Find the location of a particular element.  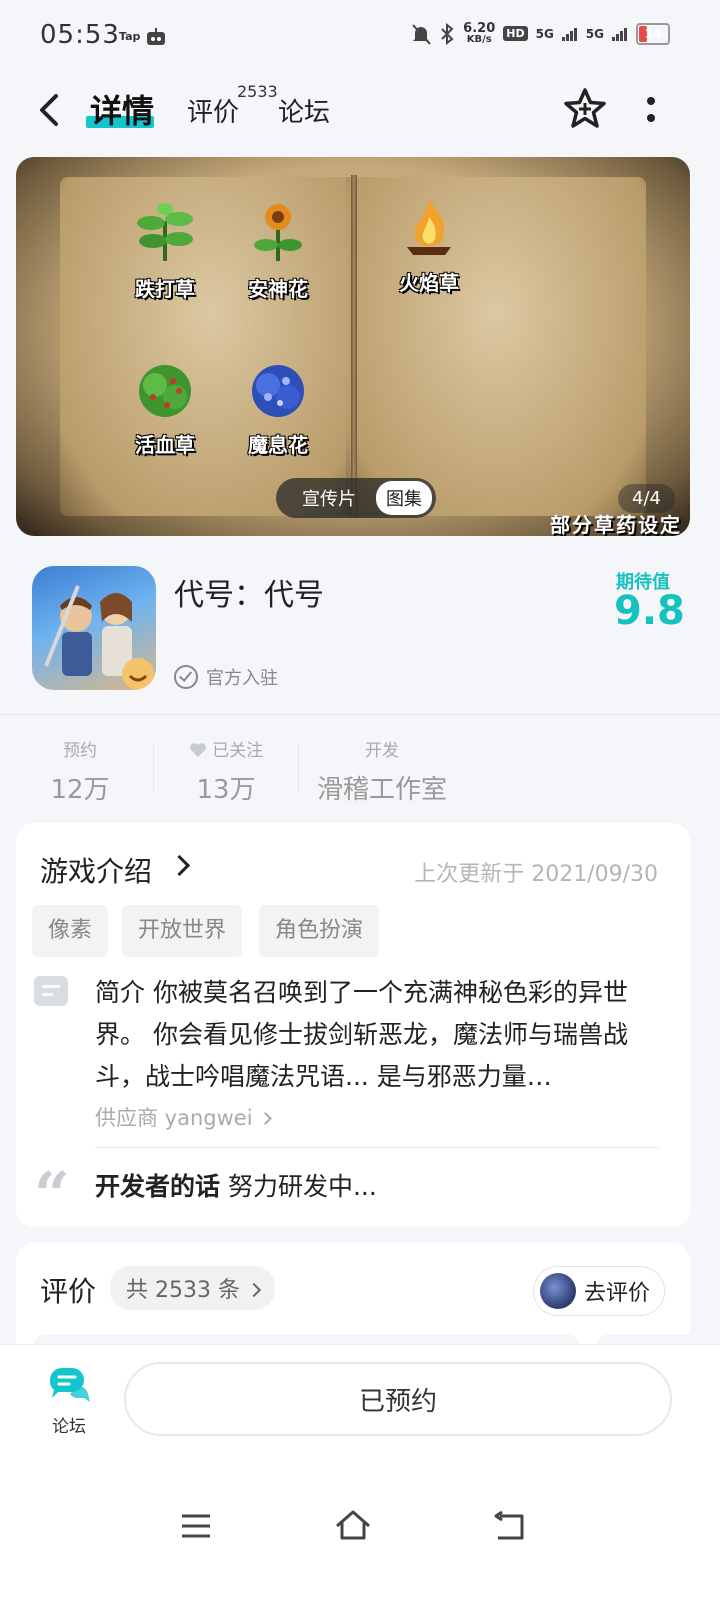

check-circle-icon is located at coordinates (186, 677).